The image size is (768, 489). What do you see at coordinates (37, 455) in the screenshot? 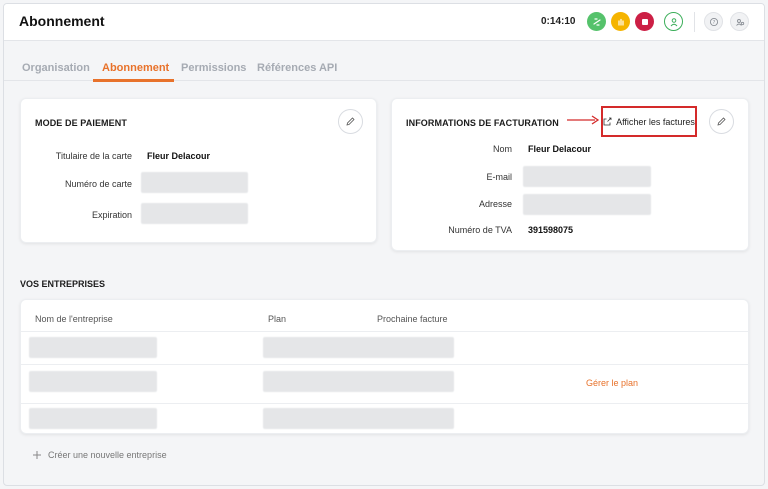
I see `plus-icon` at bounding box center [37, 455].